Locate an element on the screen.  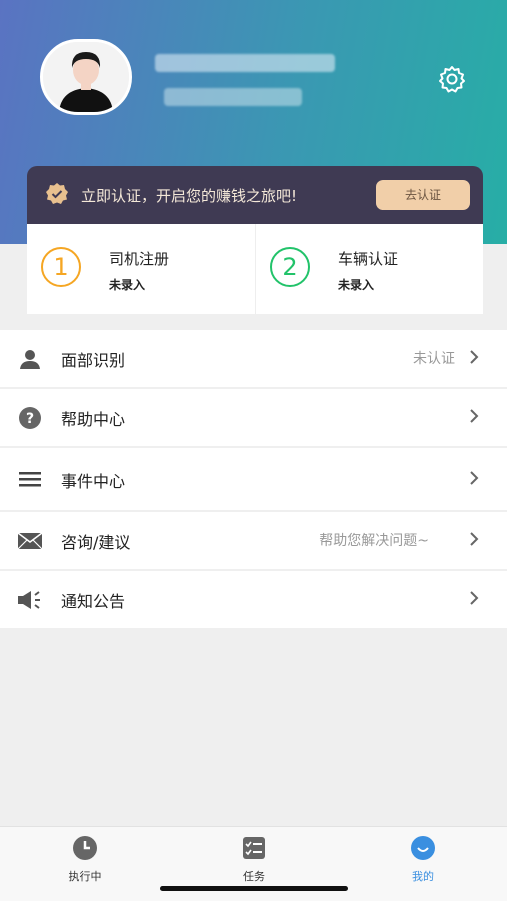
menu-item-hint: 帮助您解决问题~ is located at coordinates (374, 541).